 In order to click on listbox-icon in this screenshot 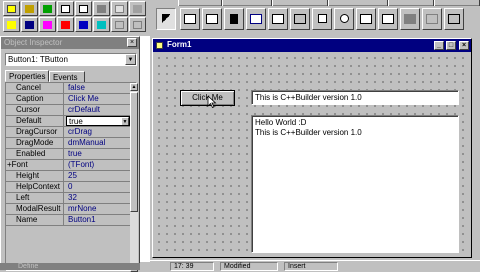, I will do `click(366, 19)`.